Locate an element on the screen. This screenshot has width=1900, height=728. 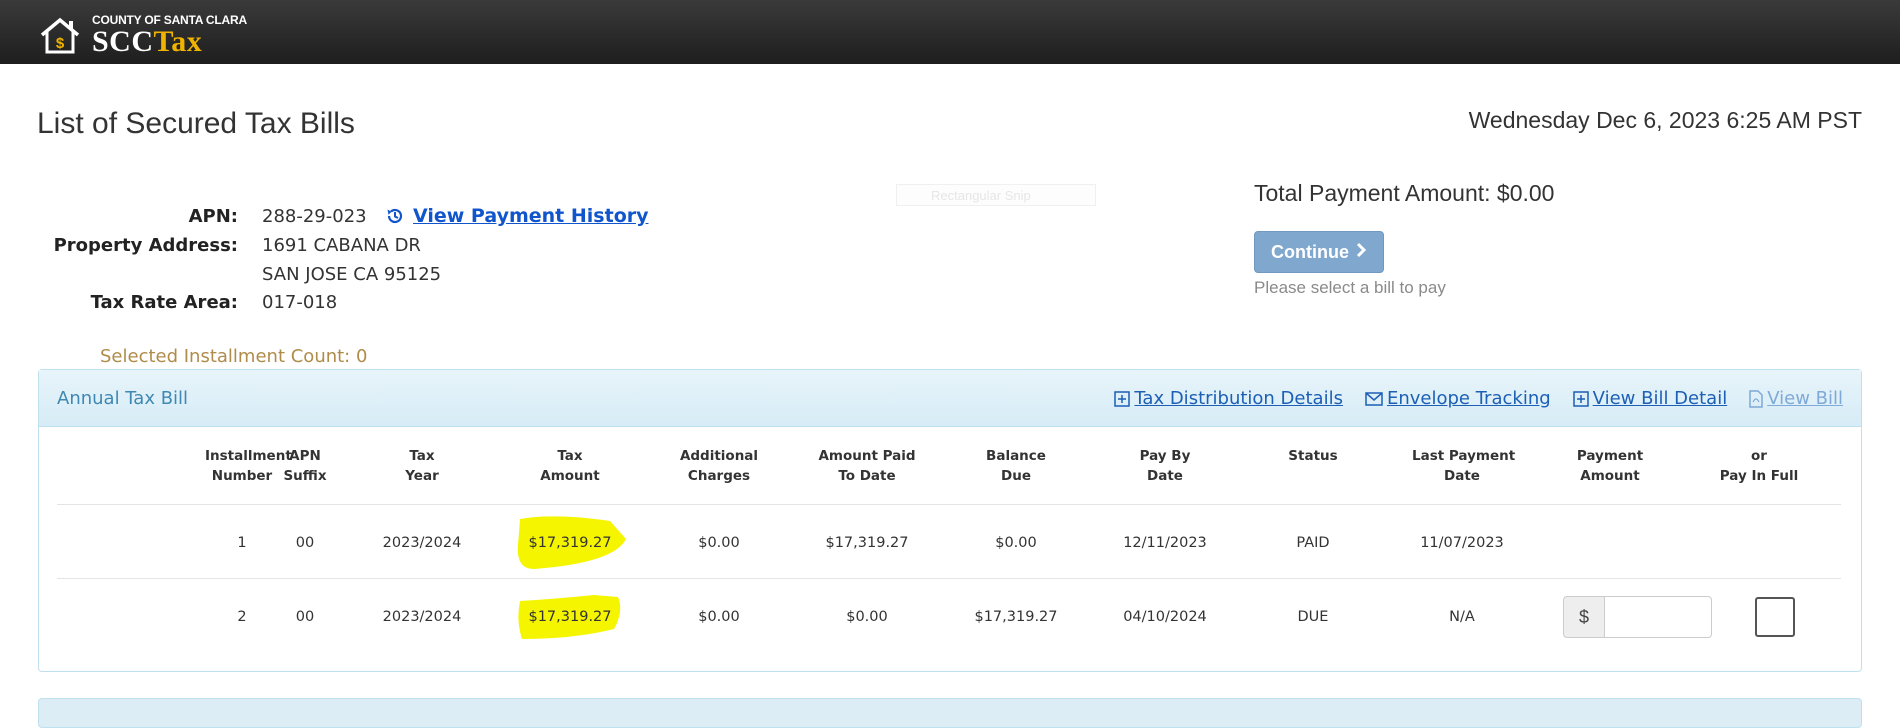
page-title: List of Secured Tax Bills is located at coordinates (196, 123).